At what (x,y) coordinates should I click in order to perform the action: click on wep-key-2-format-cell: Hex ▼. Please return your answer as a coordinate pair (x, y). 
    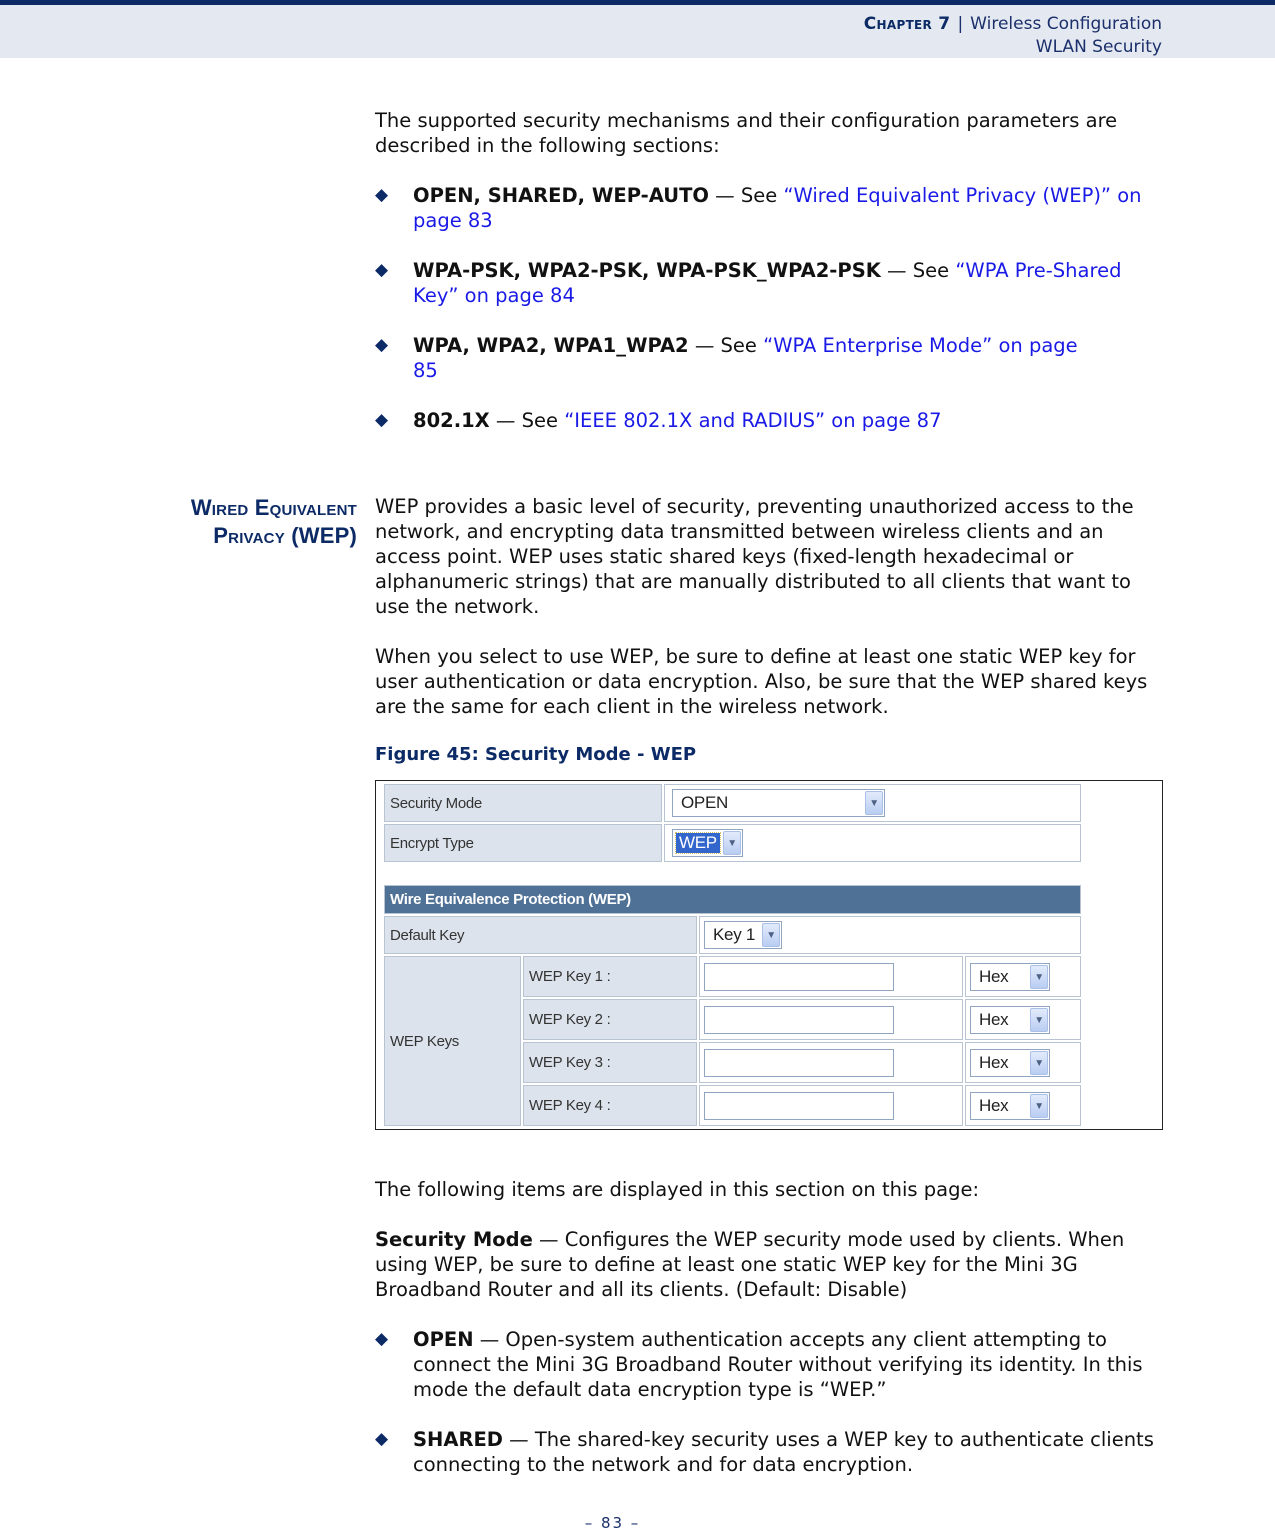
    Looking at the image, I should click on (1023, 1019).